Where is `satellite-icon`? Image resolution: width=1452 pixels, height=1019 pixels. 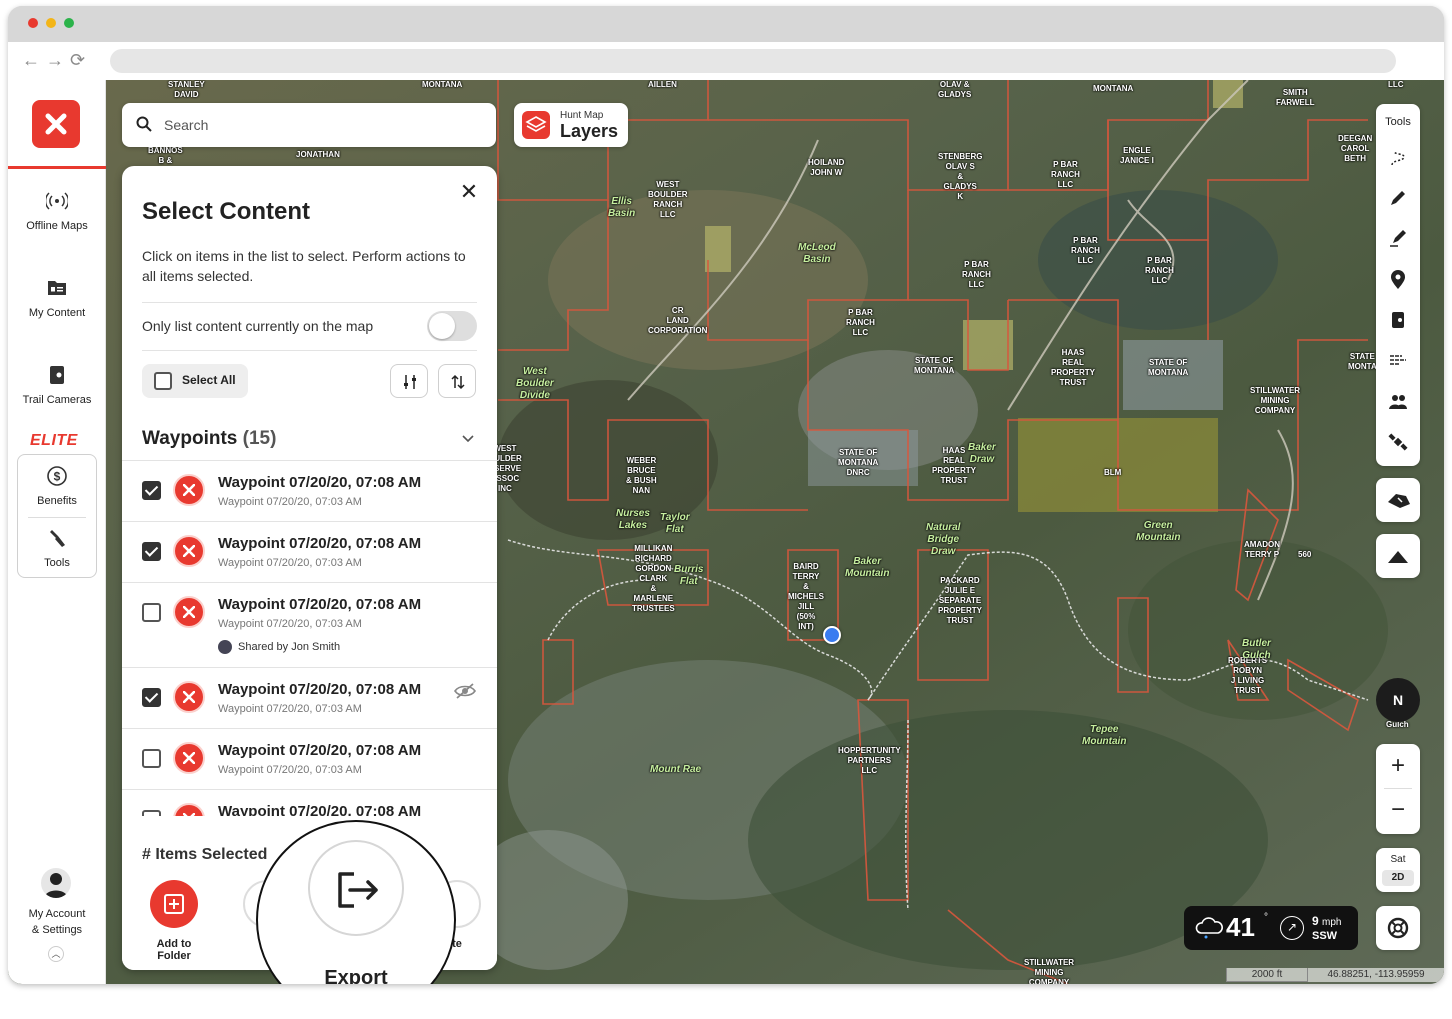
satellite-icon is located at coordinates (1398, 442).